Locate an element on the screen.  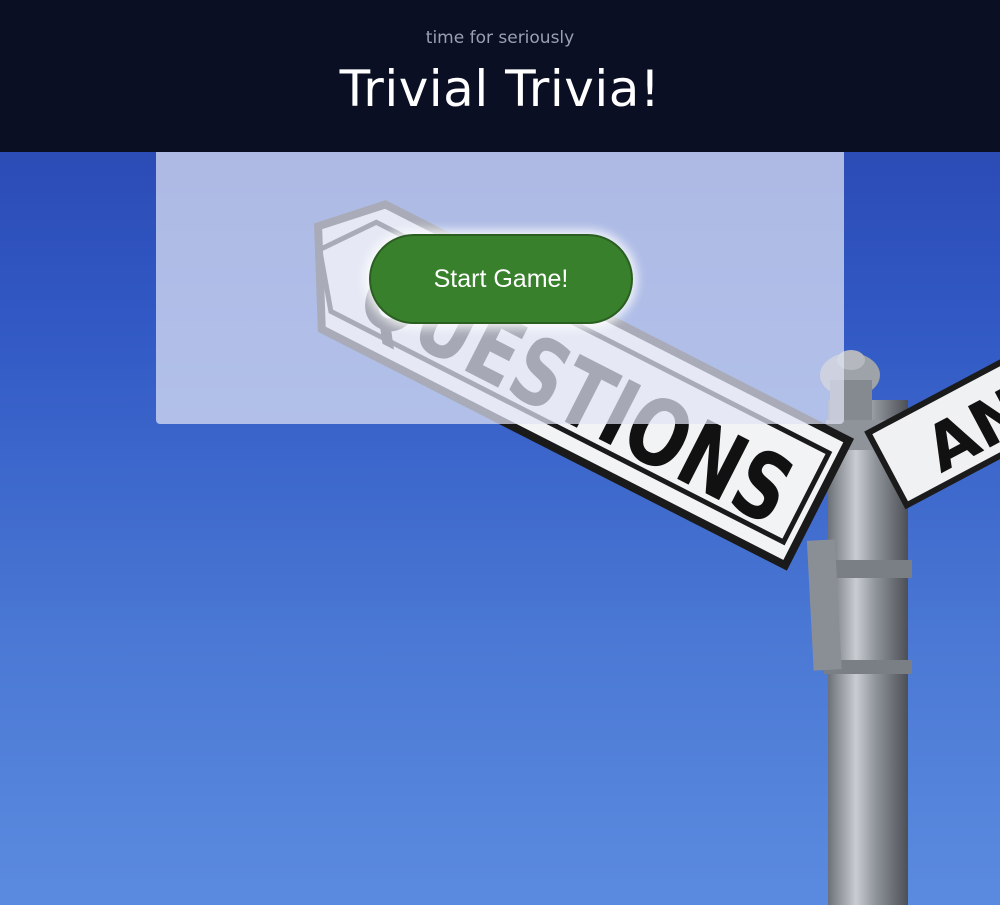
site-tagline: time for seriously is located at coordinates (500, 38).